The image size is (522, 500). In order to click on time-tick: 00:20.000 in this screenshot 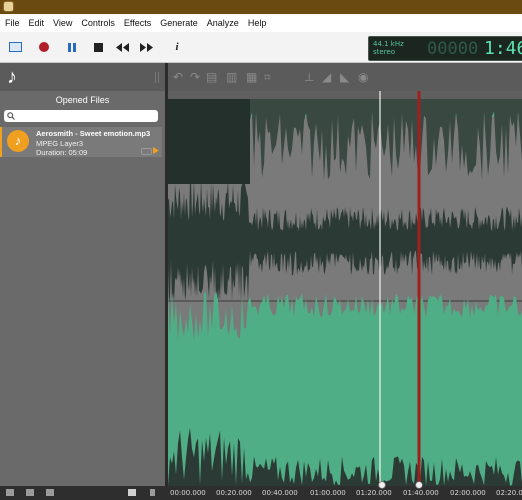, I will do `click(234, 493)`.